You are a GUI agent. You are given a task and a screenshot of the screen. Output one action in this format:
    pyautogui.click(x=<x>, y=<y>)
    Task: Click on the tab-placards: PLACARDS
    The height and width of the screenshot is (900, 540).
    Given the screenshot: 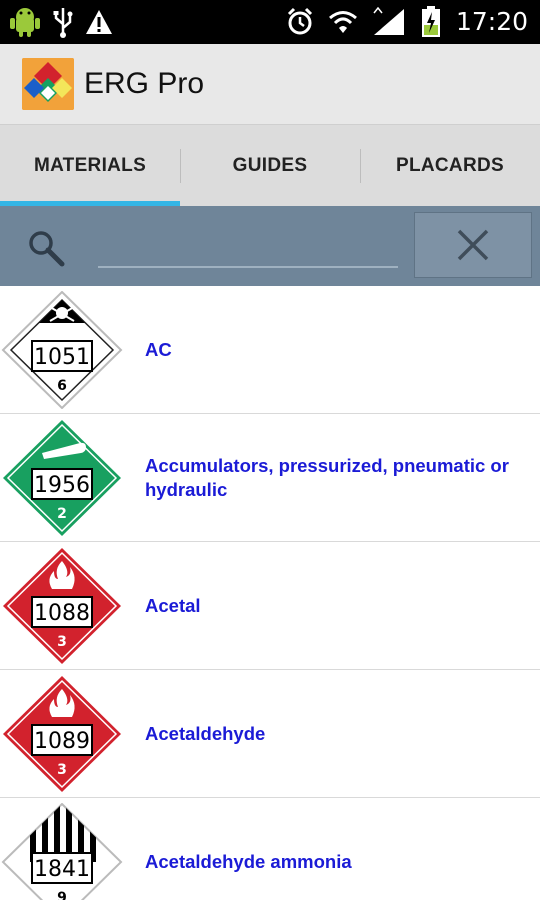 What is the action you would take?
    pyautogui.click(x=450, y=166)
    